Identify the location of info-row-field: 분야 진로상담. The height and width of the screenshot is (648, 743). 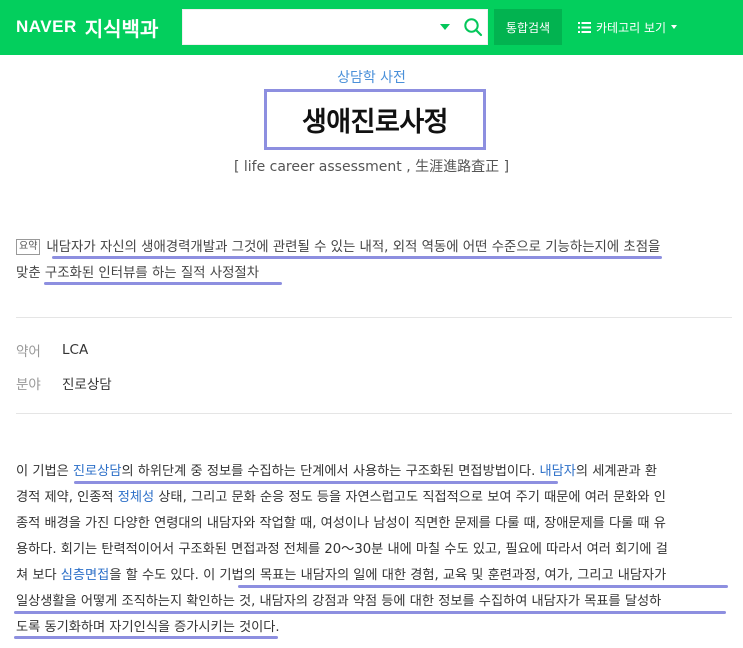
(64, 383).